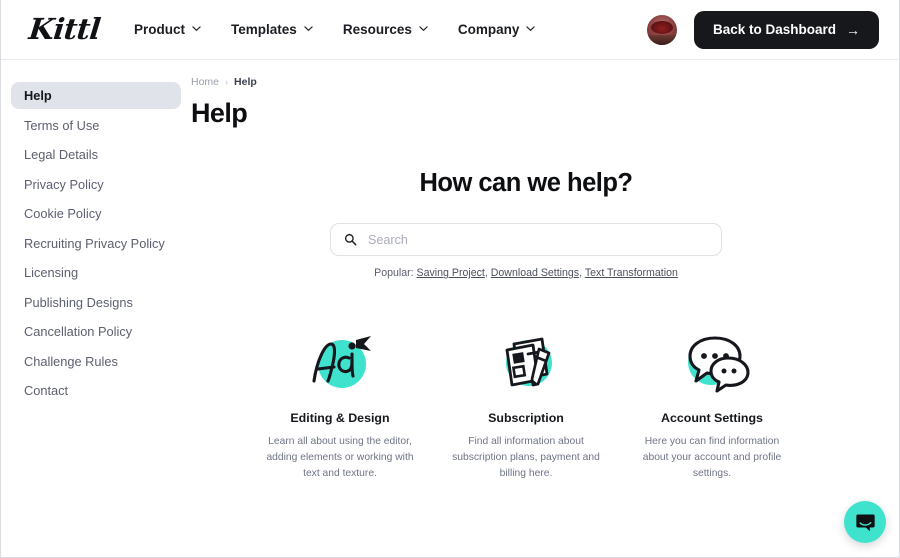  I want to click on nav-item-resources: Resources, so click(385, 29).